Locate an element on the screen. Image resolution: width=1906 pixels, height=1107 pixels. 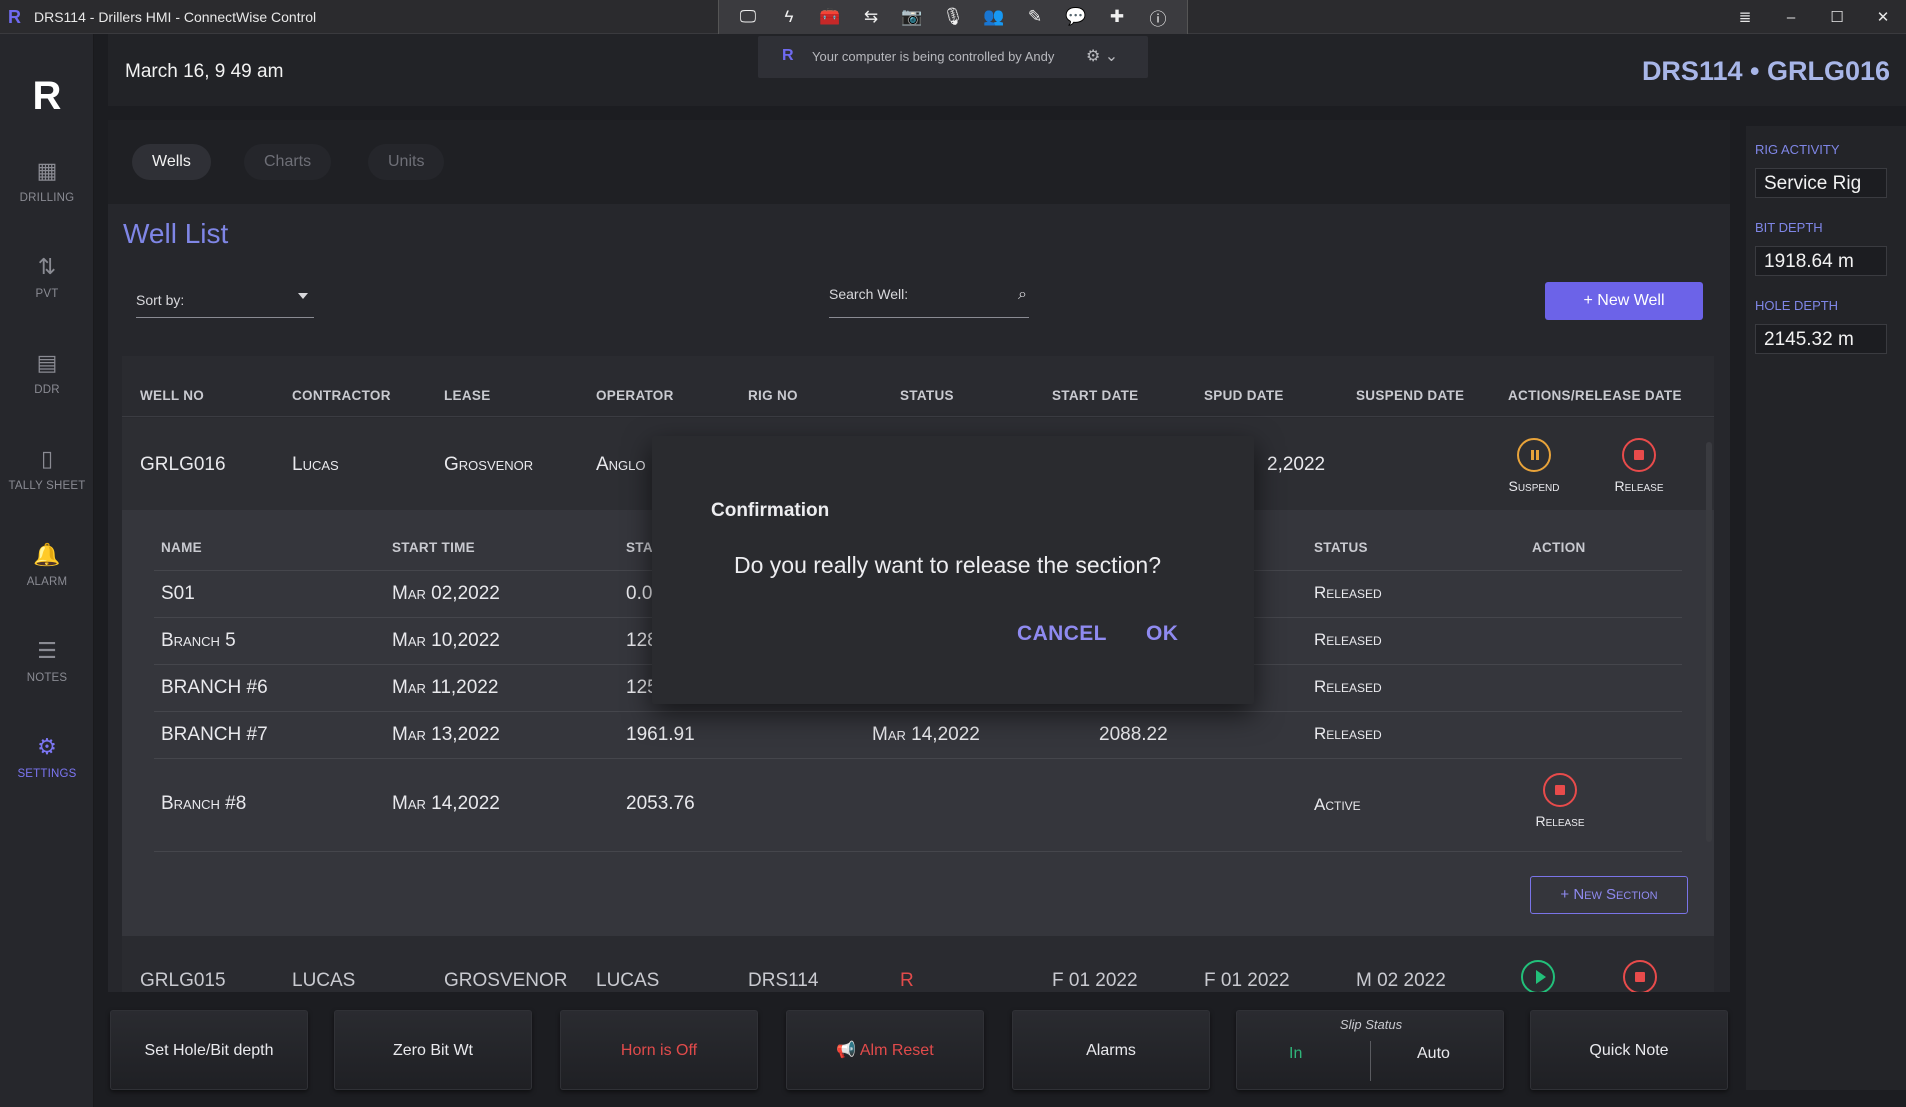
nav-item-pvt: ⇅ PVT is located at coordinates (47, 286).